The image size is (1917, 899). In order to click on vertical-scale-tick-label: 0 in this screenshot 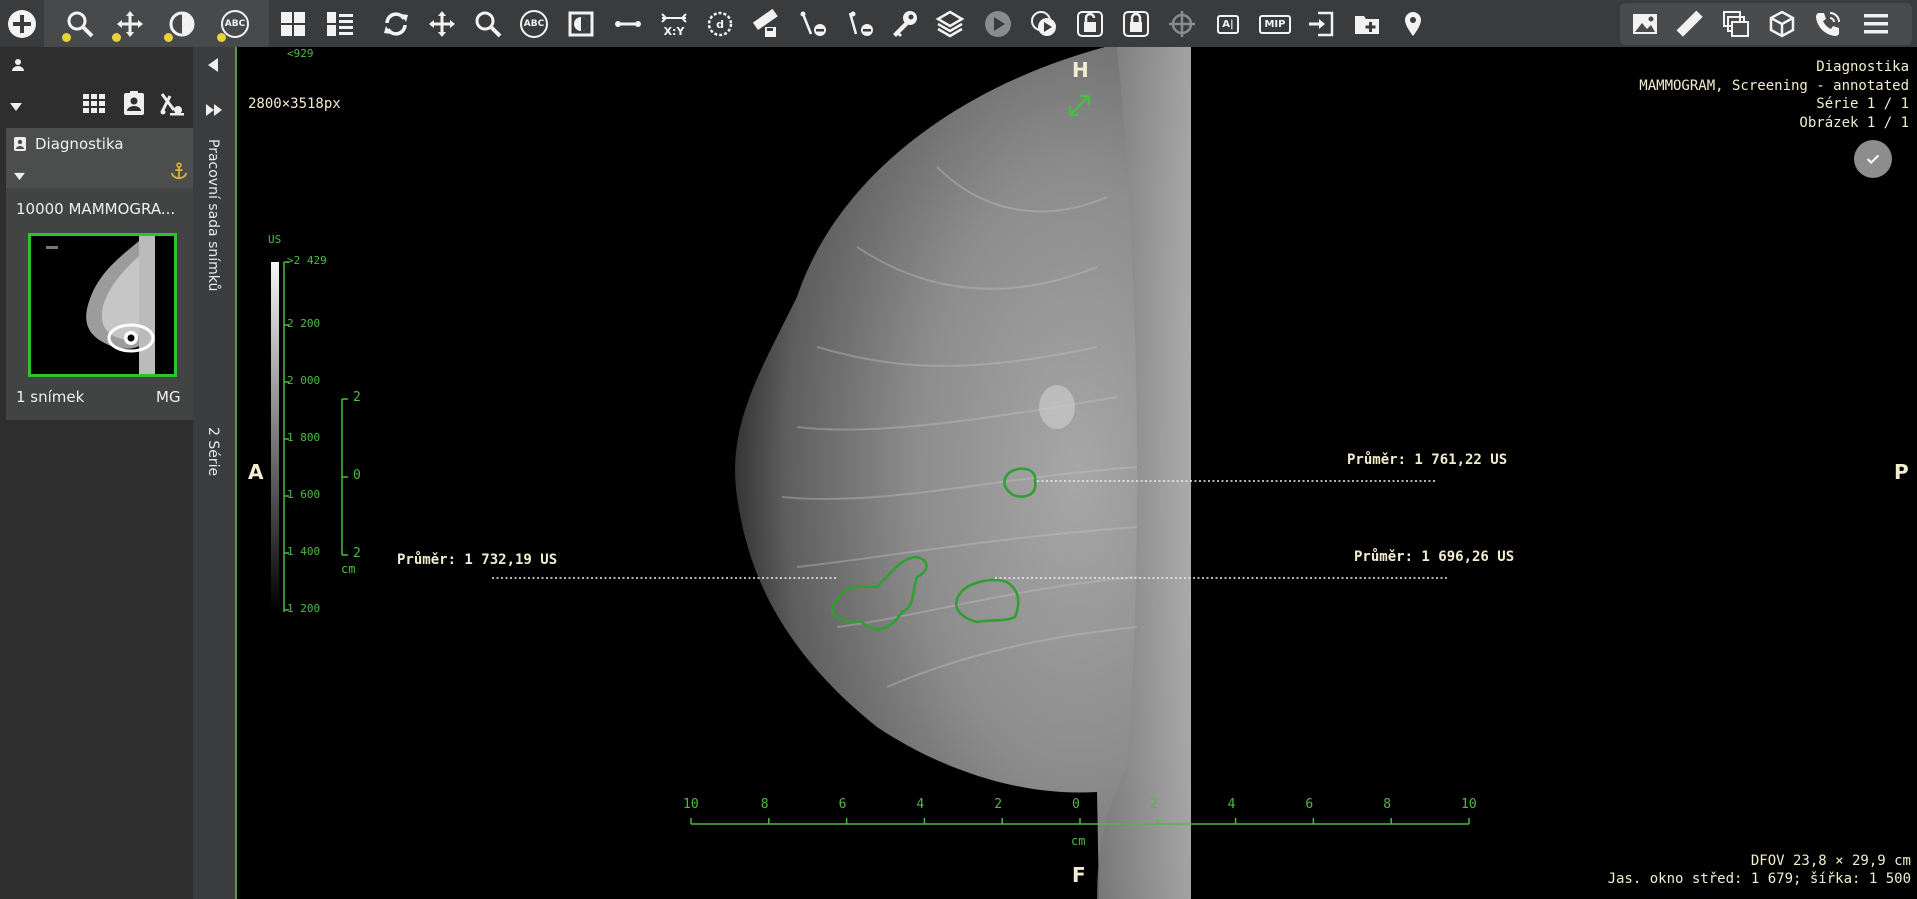, I will do `click(357, 475)`.